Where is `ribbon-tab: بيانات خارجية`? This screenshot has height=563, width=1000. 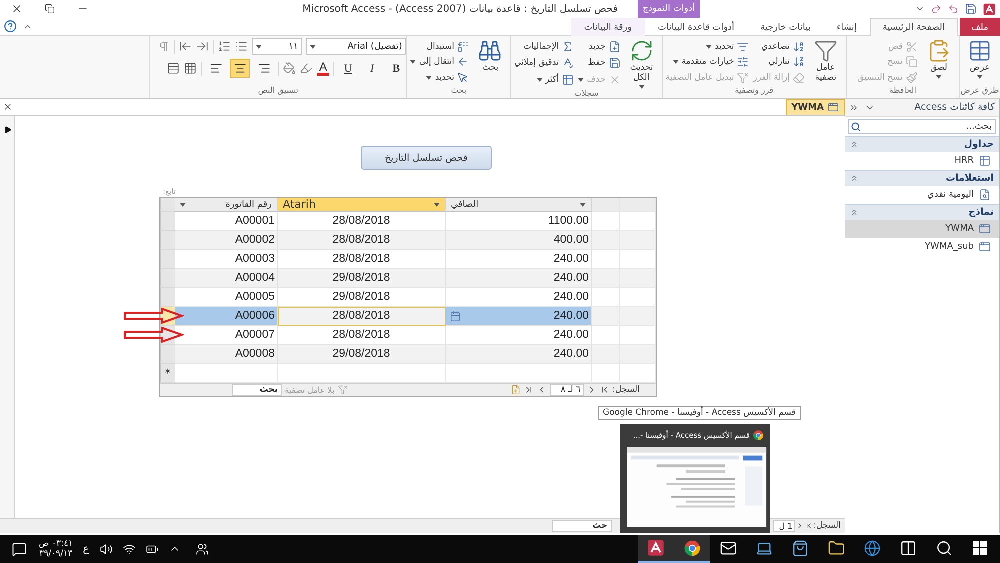 ribbon-tab: بيانات خارجية is located at coordinates (786, 27).